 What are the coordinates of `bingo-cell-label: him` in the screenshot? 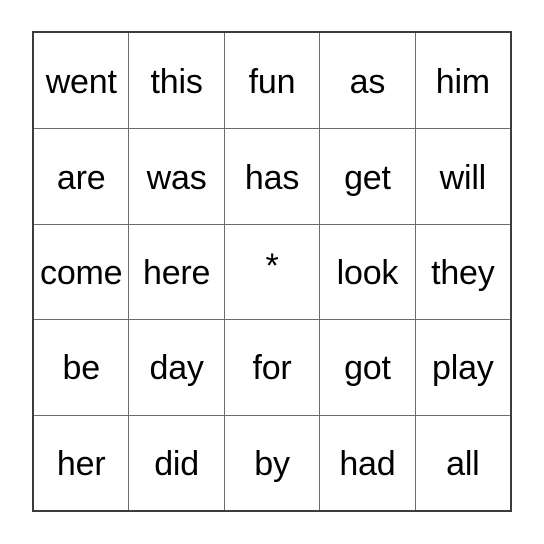 It's located at (462, 81).